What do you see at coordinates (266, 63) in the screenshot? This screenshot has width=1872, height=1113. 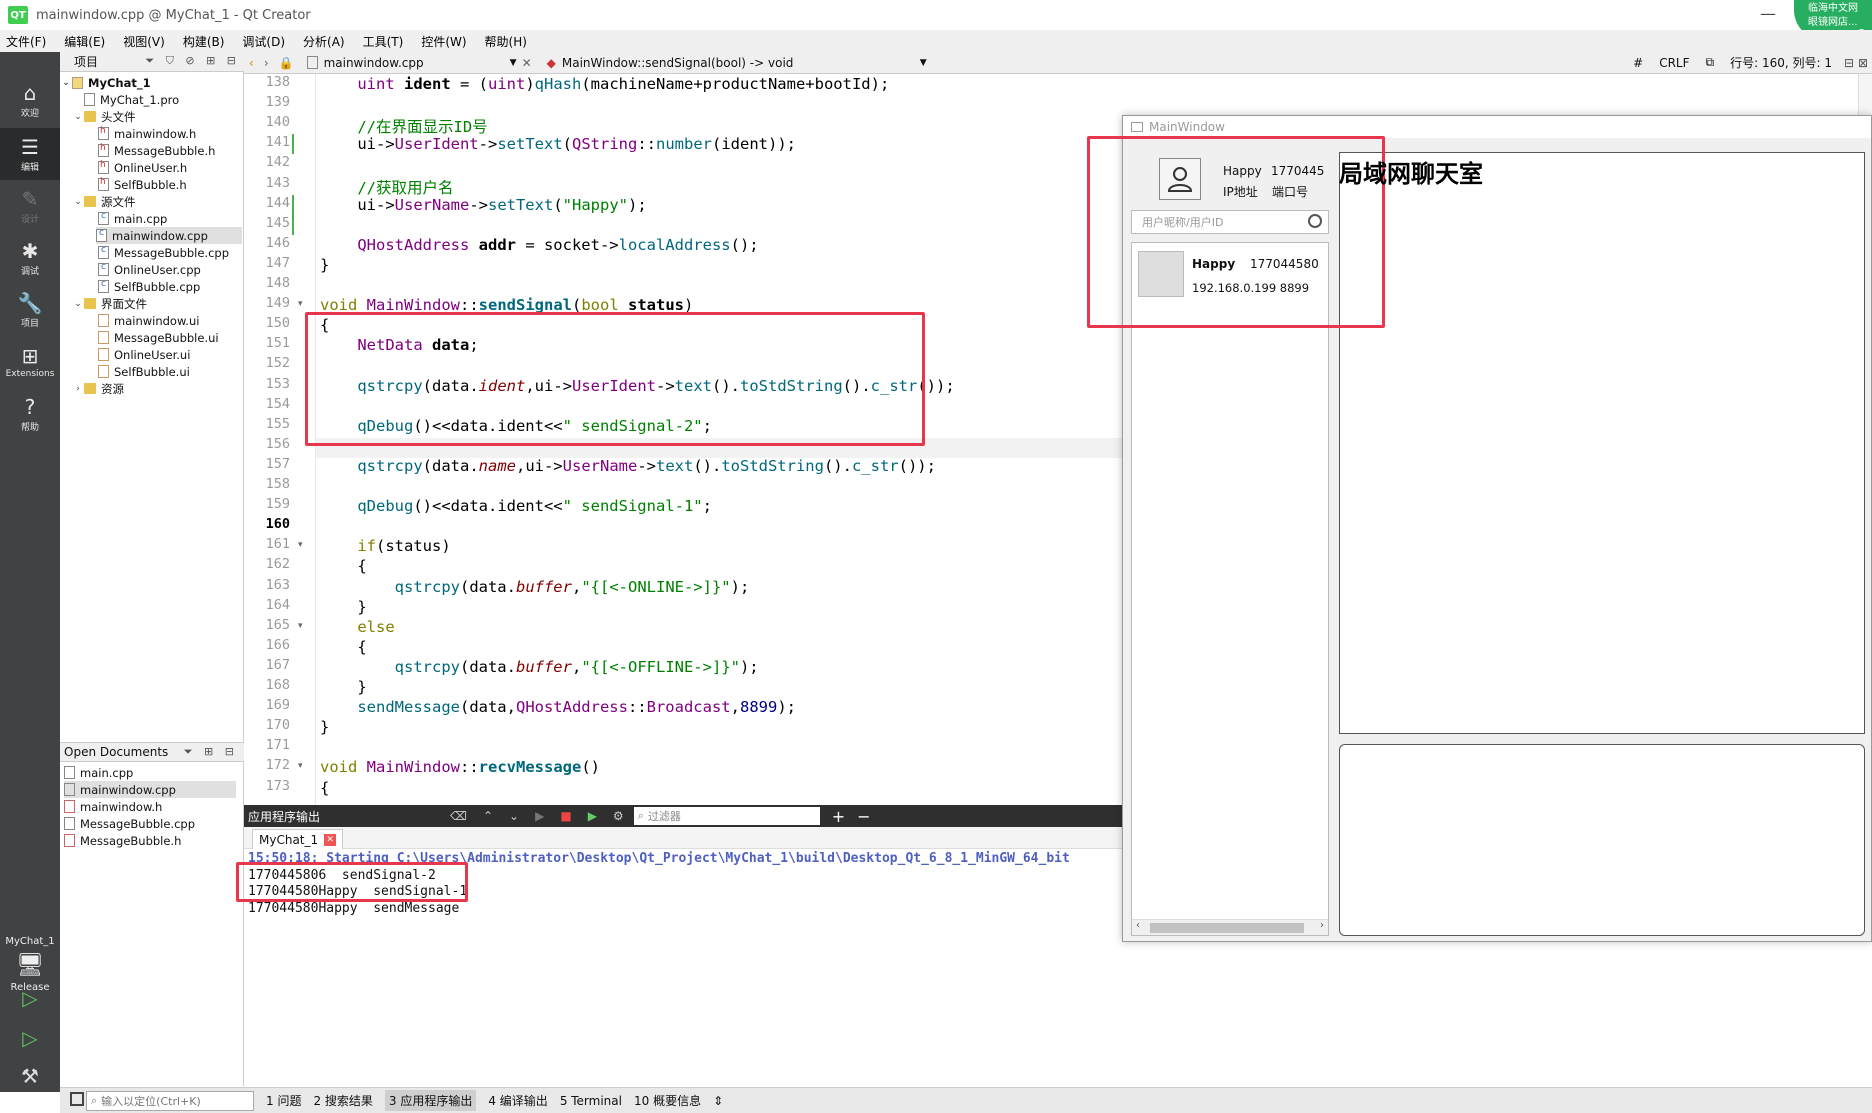 I see `forward-arrow-icon: ›` at bounding box center [266, 63].